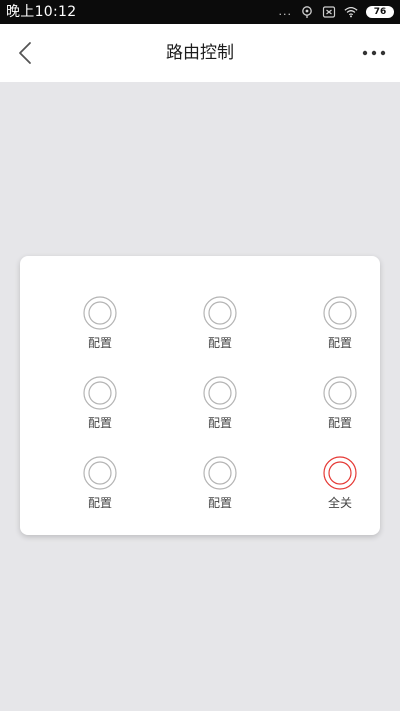  I want to click on battery-level: 76, so click(380, 12).